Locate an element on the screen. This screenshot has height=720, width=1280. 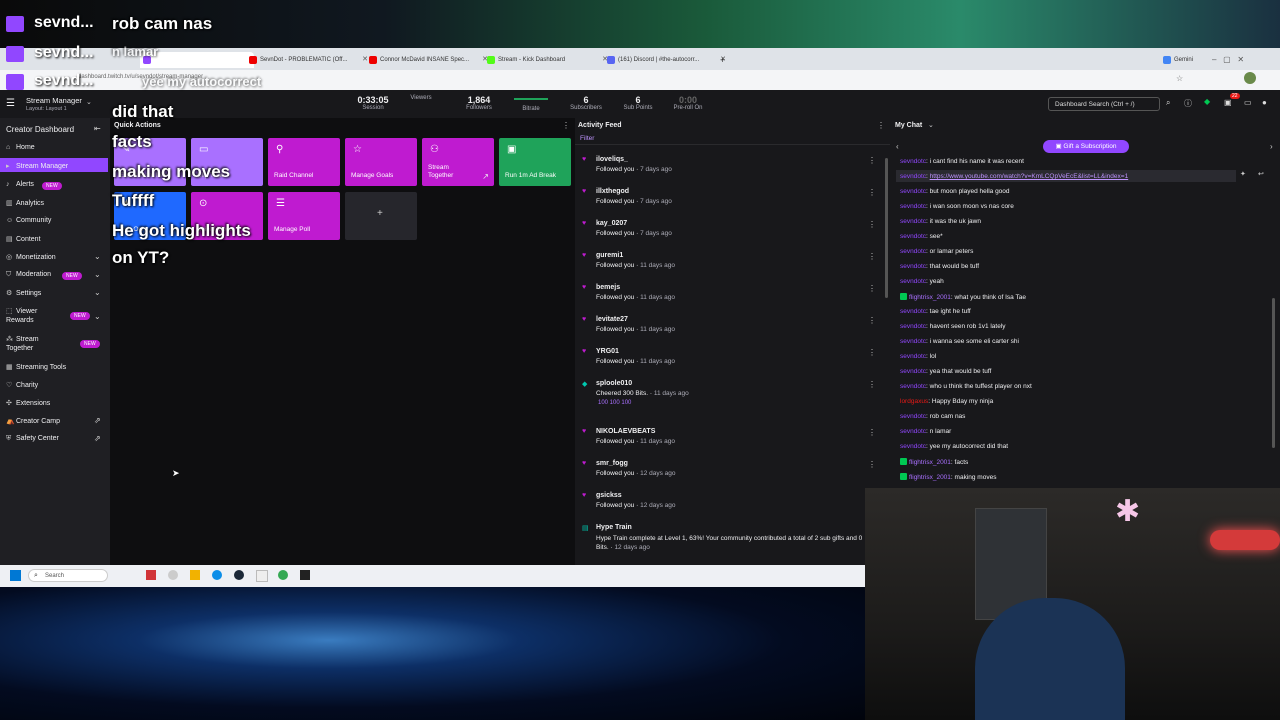
sidebar-item-stream-manager: ▸ Stream Manager is located at coordinates (37, 166).